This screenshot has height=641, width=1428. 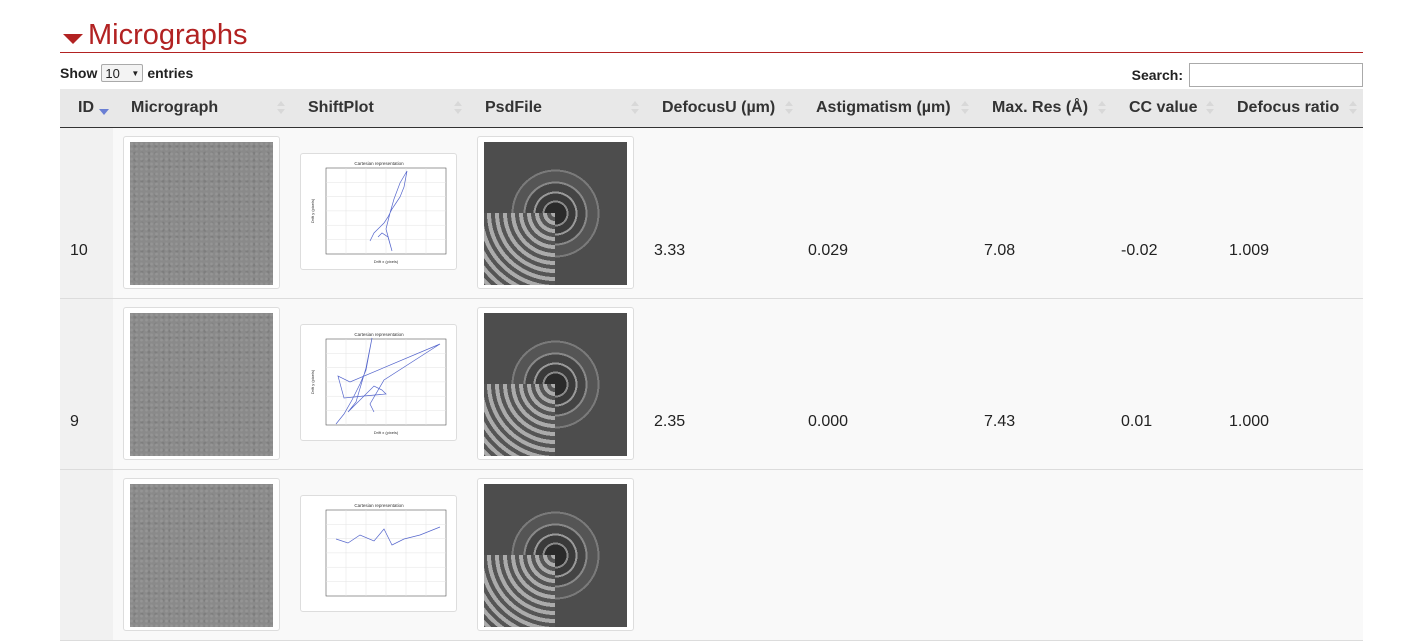 What do you see at coordinates (711, 76) in the screenshot?
I see `table-controls: Show 10 ▼ entries Search:` at bounding box center [711, 76].